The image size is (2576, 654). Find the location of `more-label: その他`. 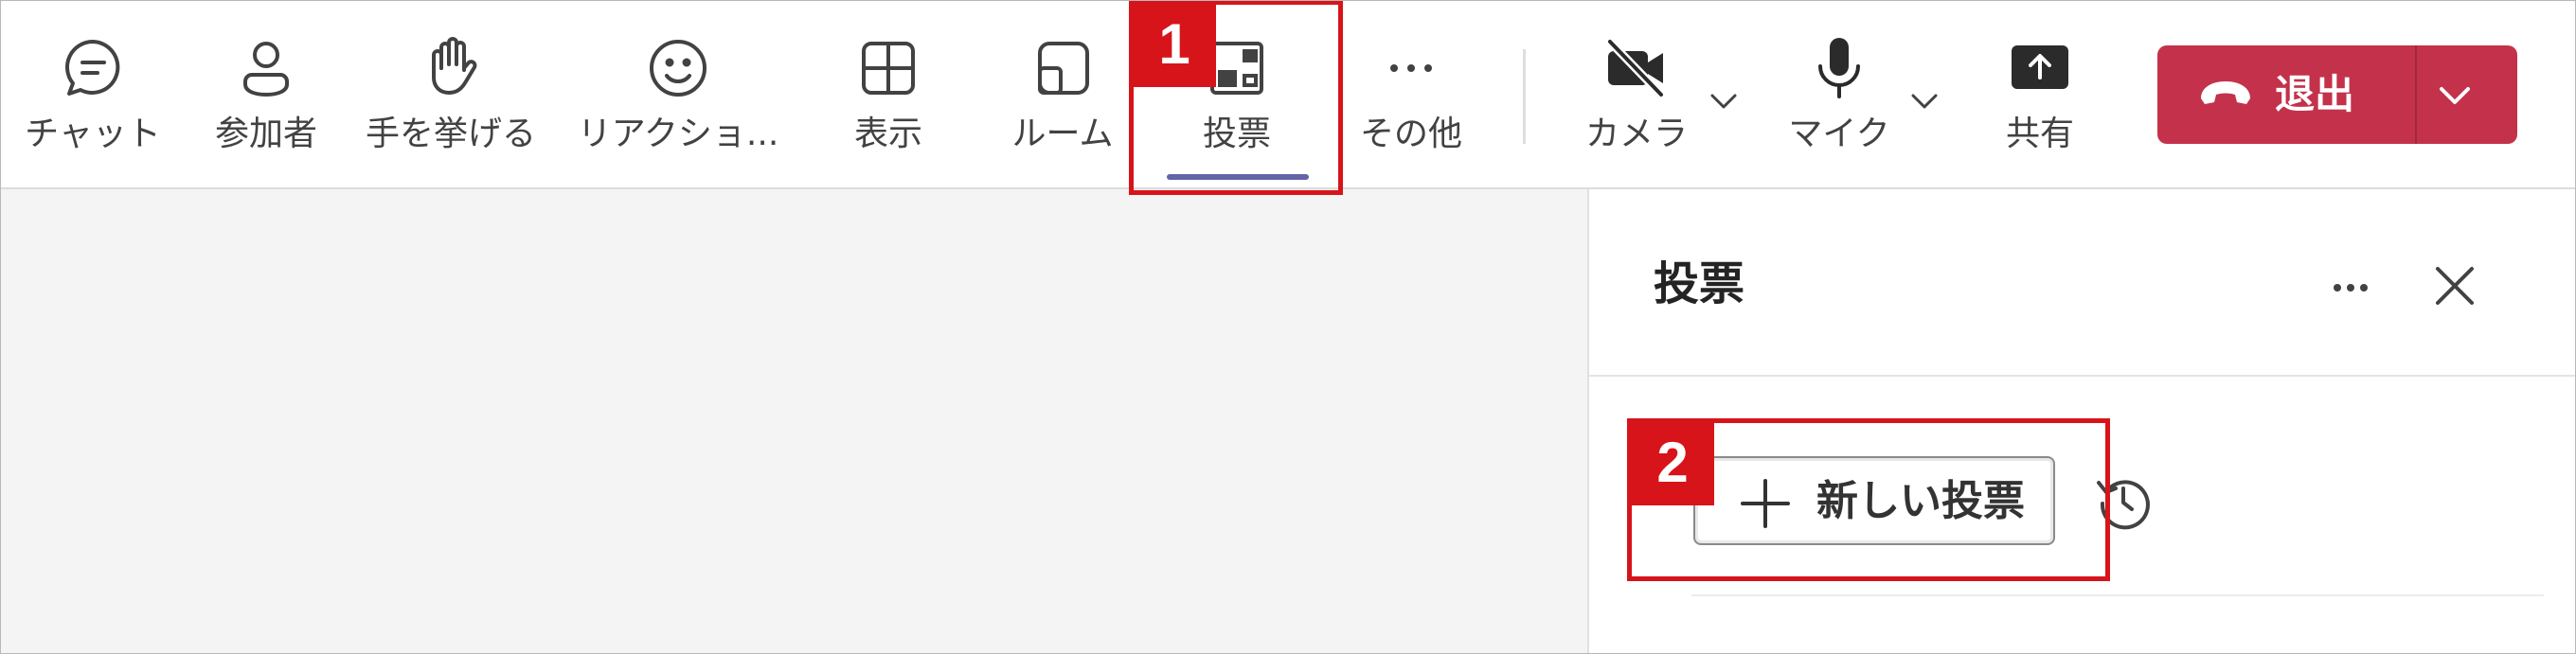

more-label: その他 is located at coordinates (1411, 134).